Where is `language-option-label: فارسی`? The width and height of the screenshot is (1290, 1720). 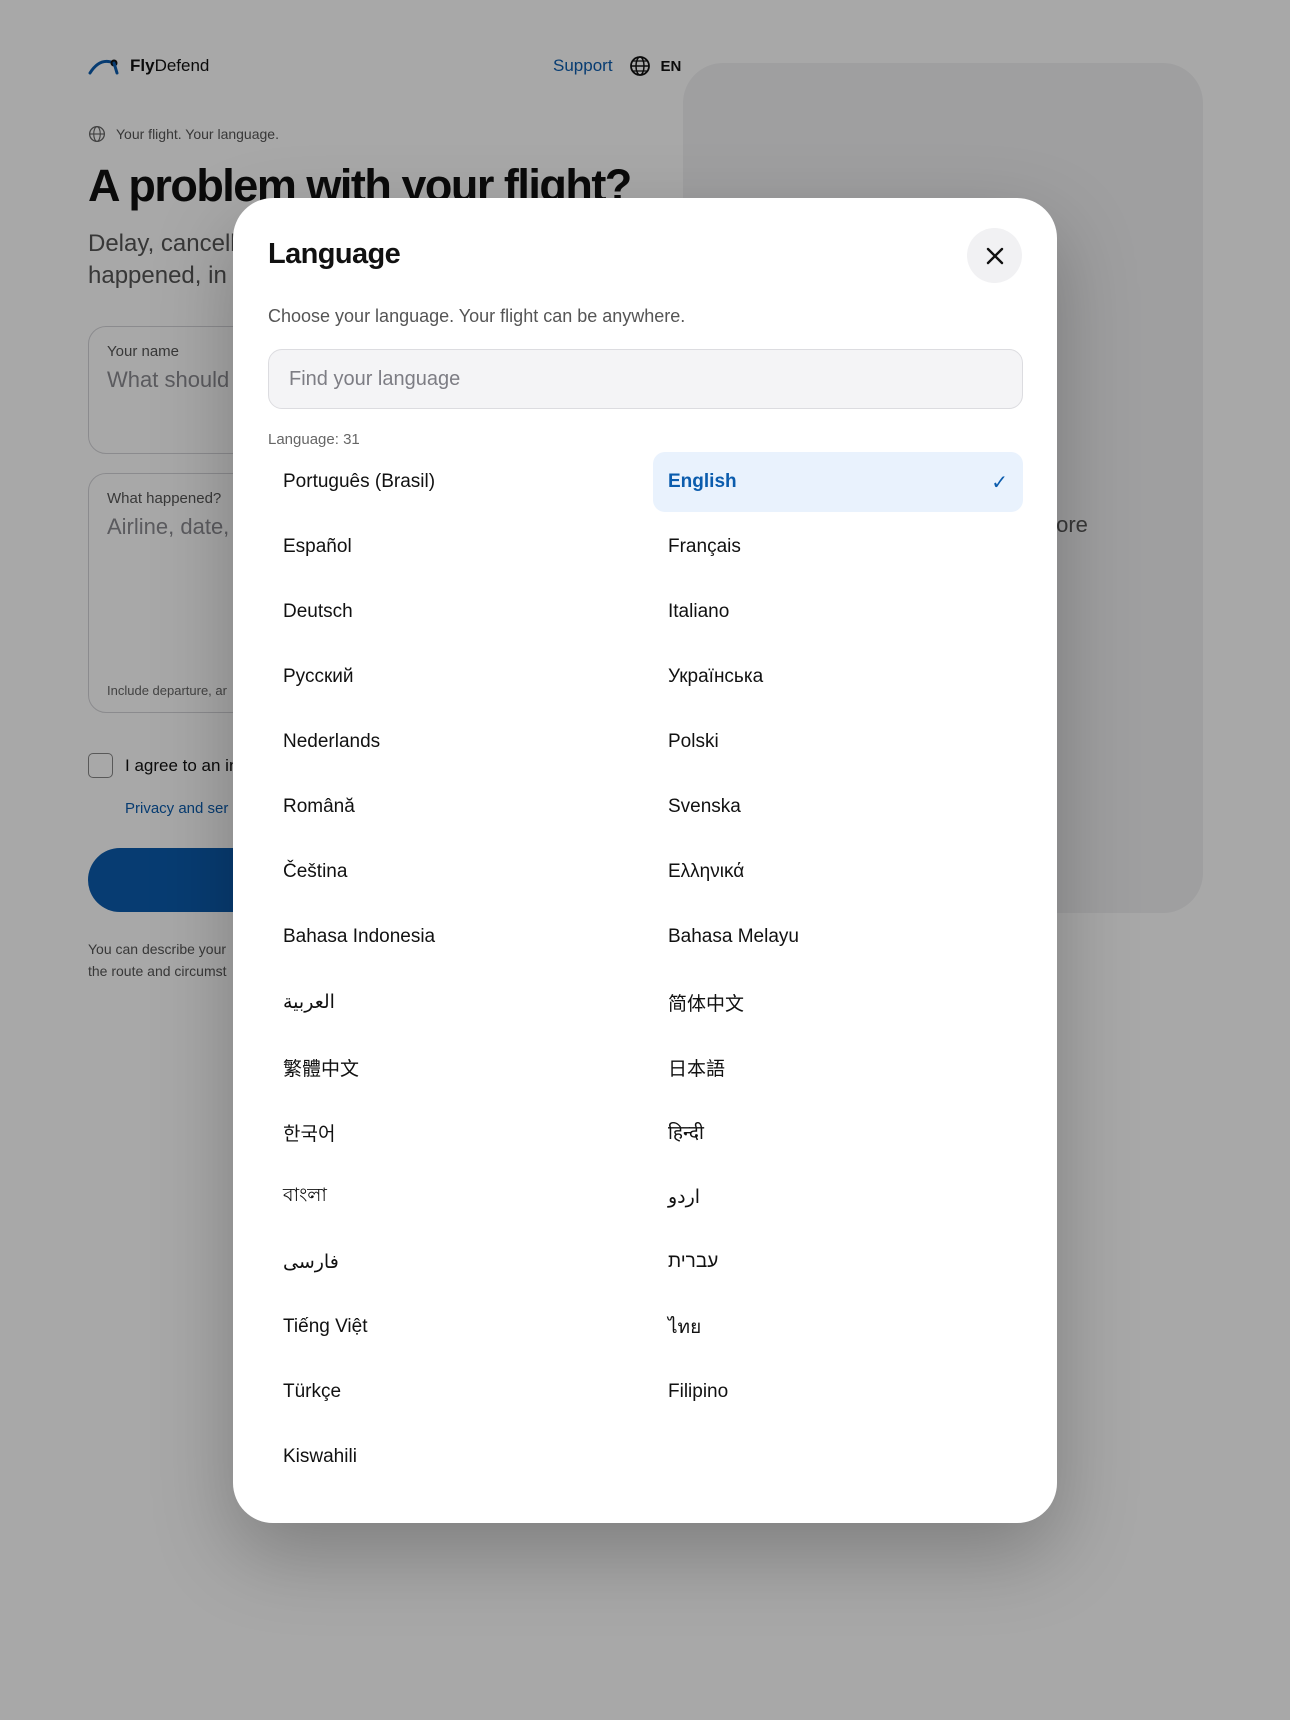
language-option-label: فارسی is located at coordinates (311, 1262).